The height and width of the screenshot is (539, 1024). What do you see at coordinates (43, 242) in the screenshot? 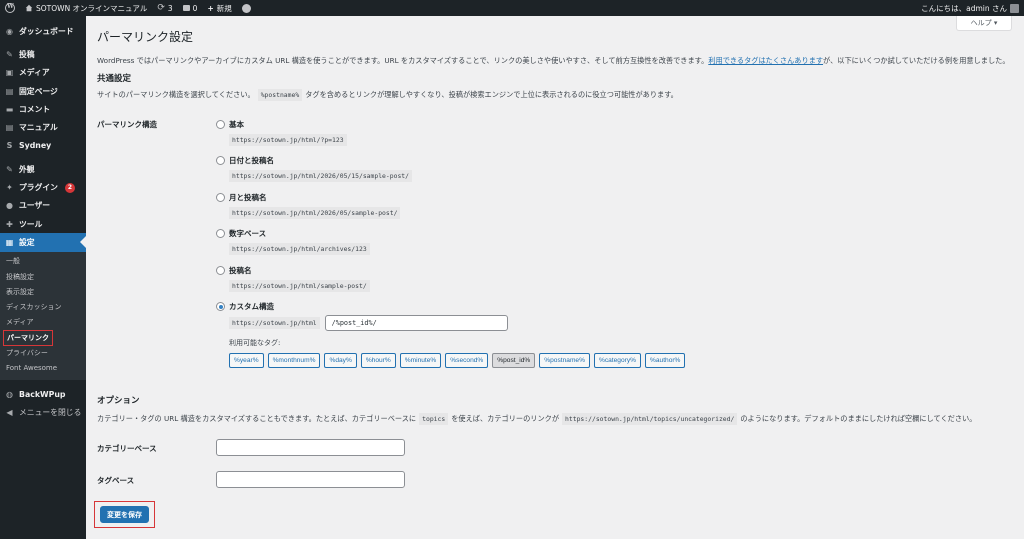
I see `menu-settings: ▦ 設定` at bounding box center [43, 242].